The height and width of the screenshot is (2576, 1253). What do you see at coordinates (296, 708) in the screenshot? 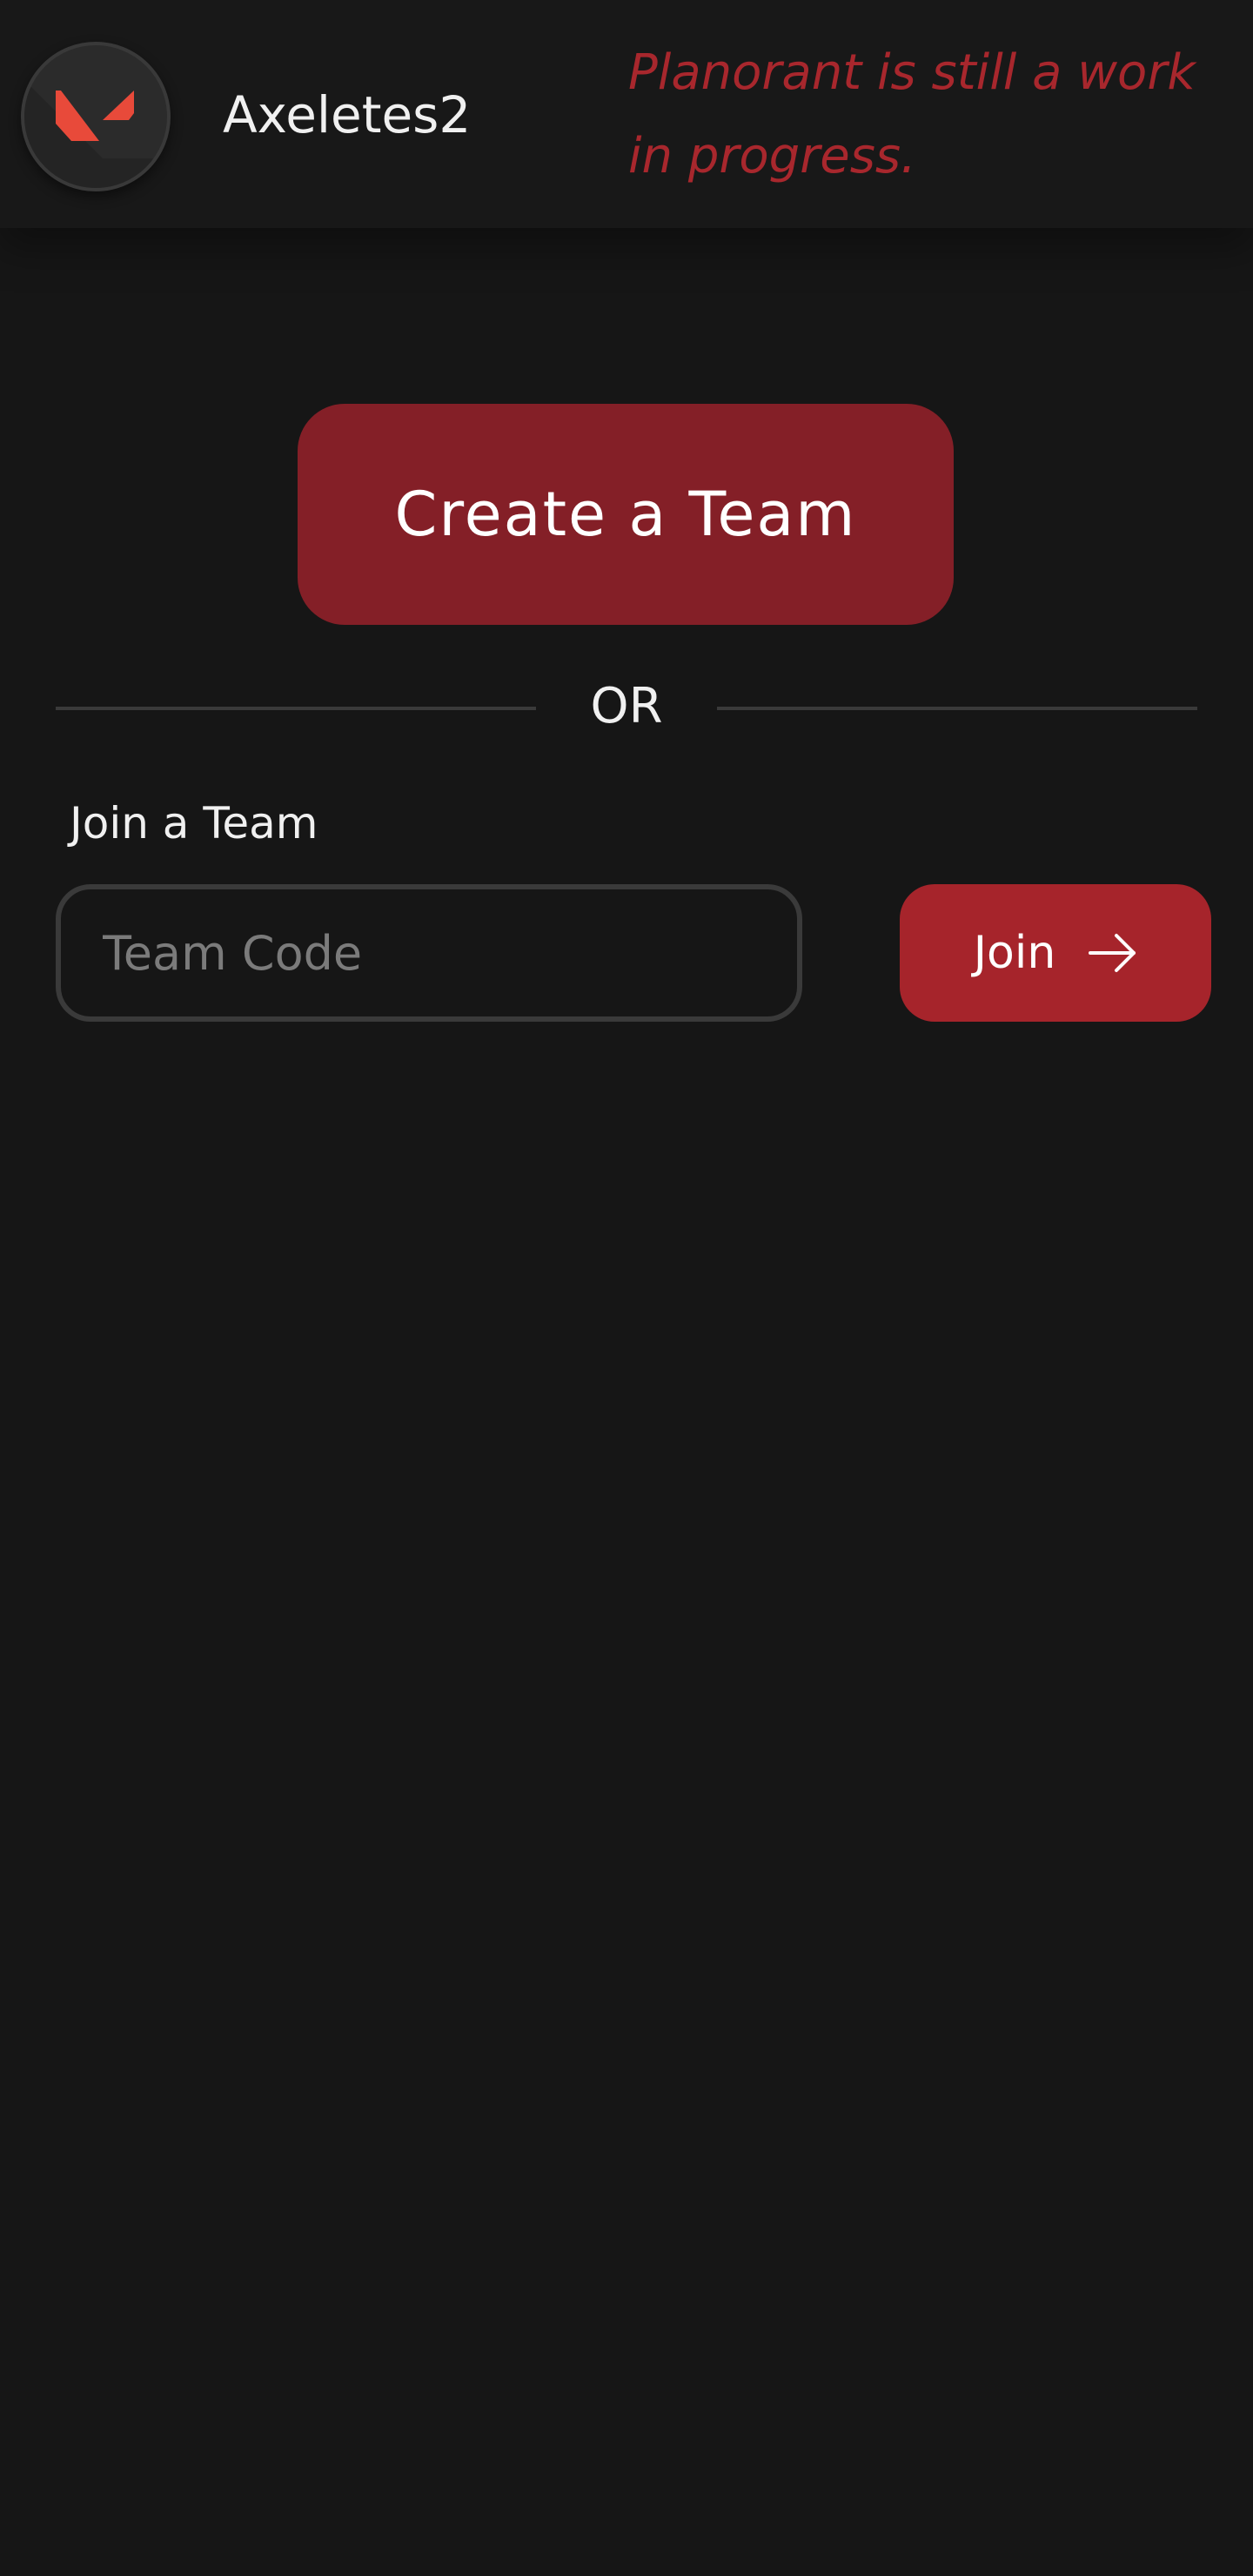
I see `divider-line-left` at bounding box center [296, 708].